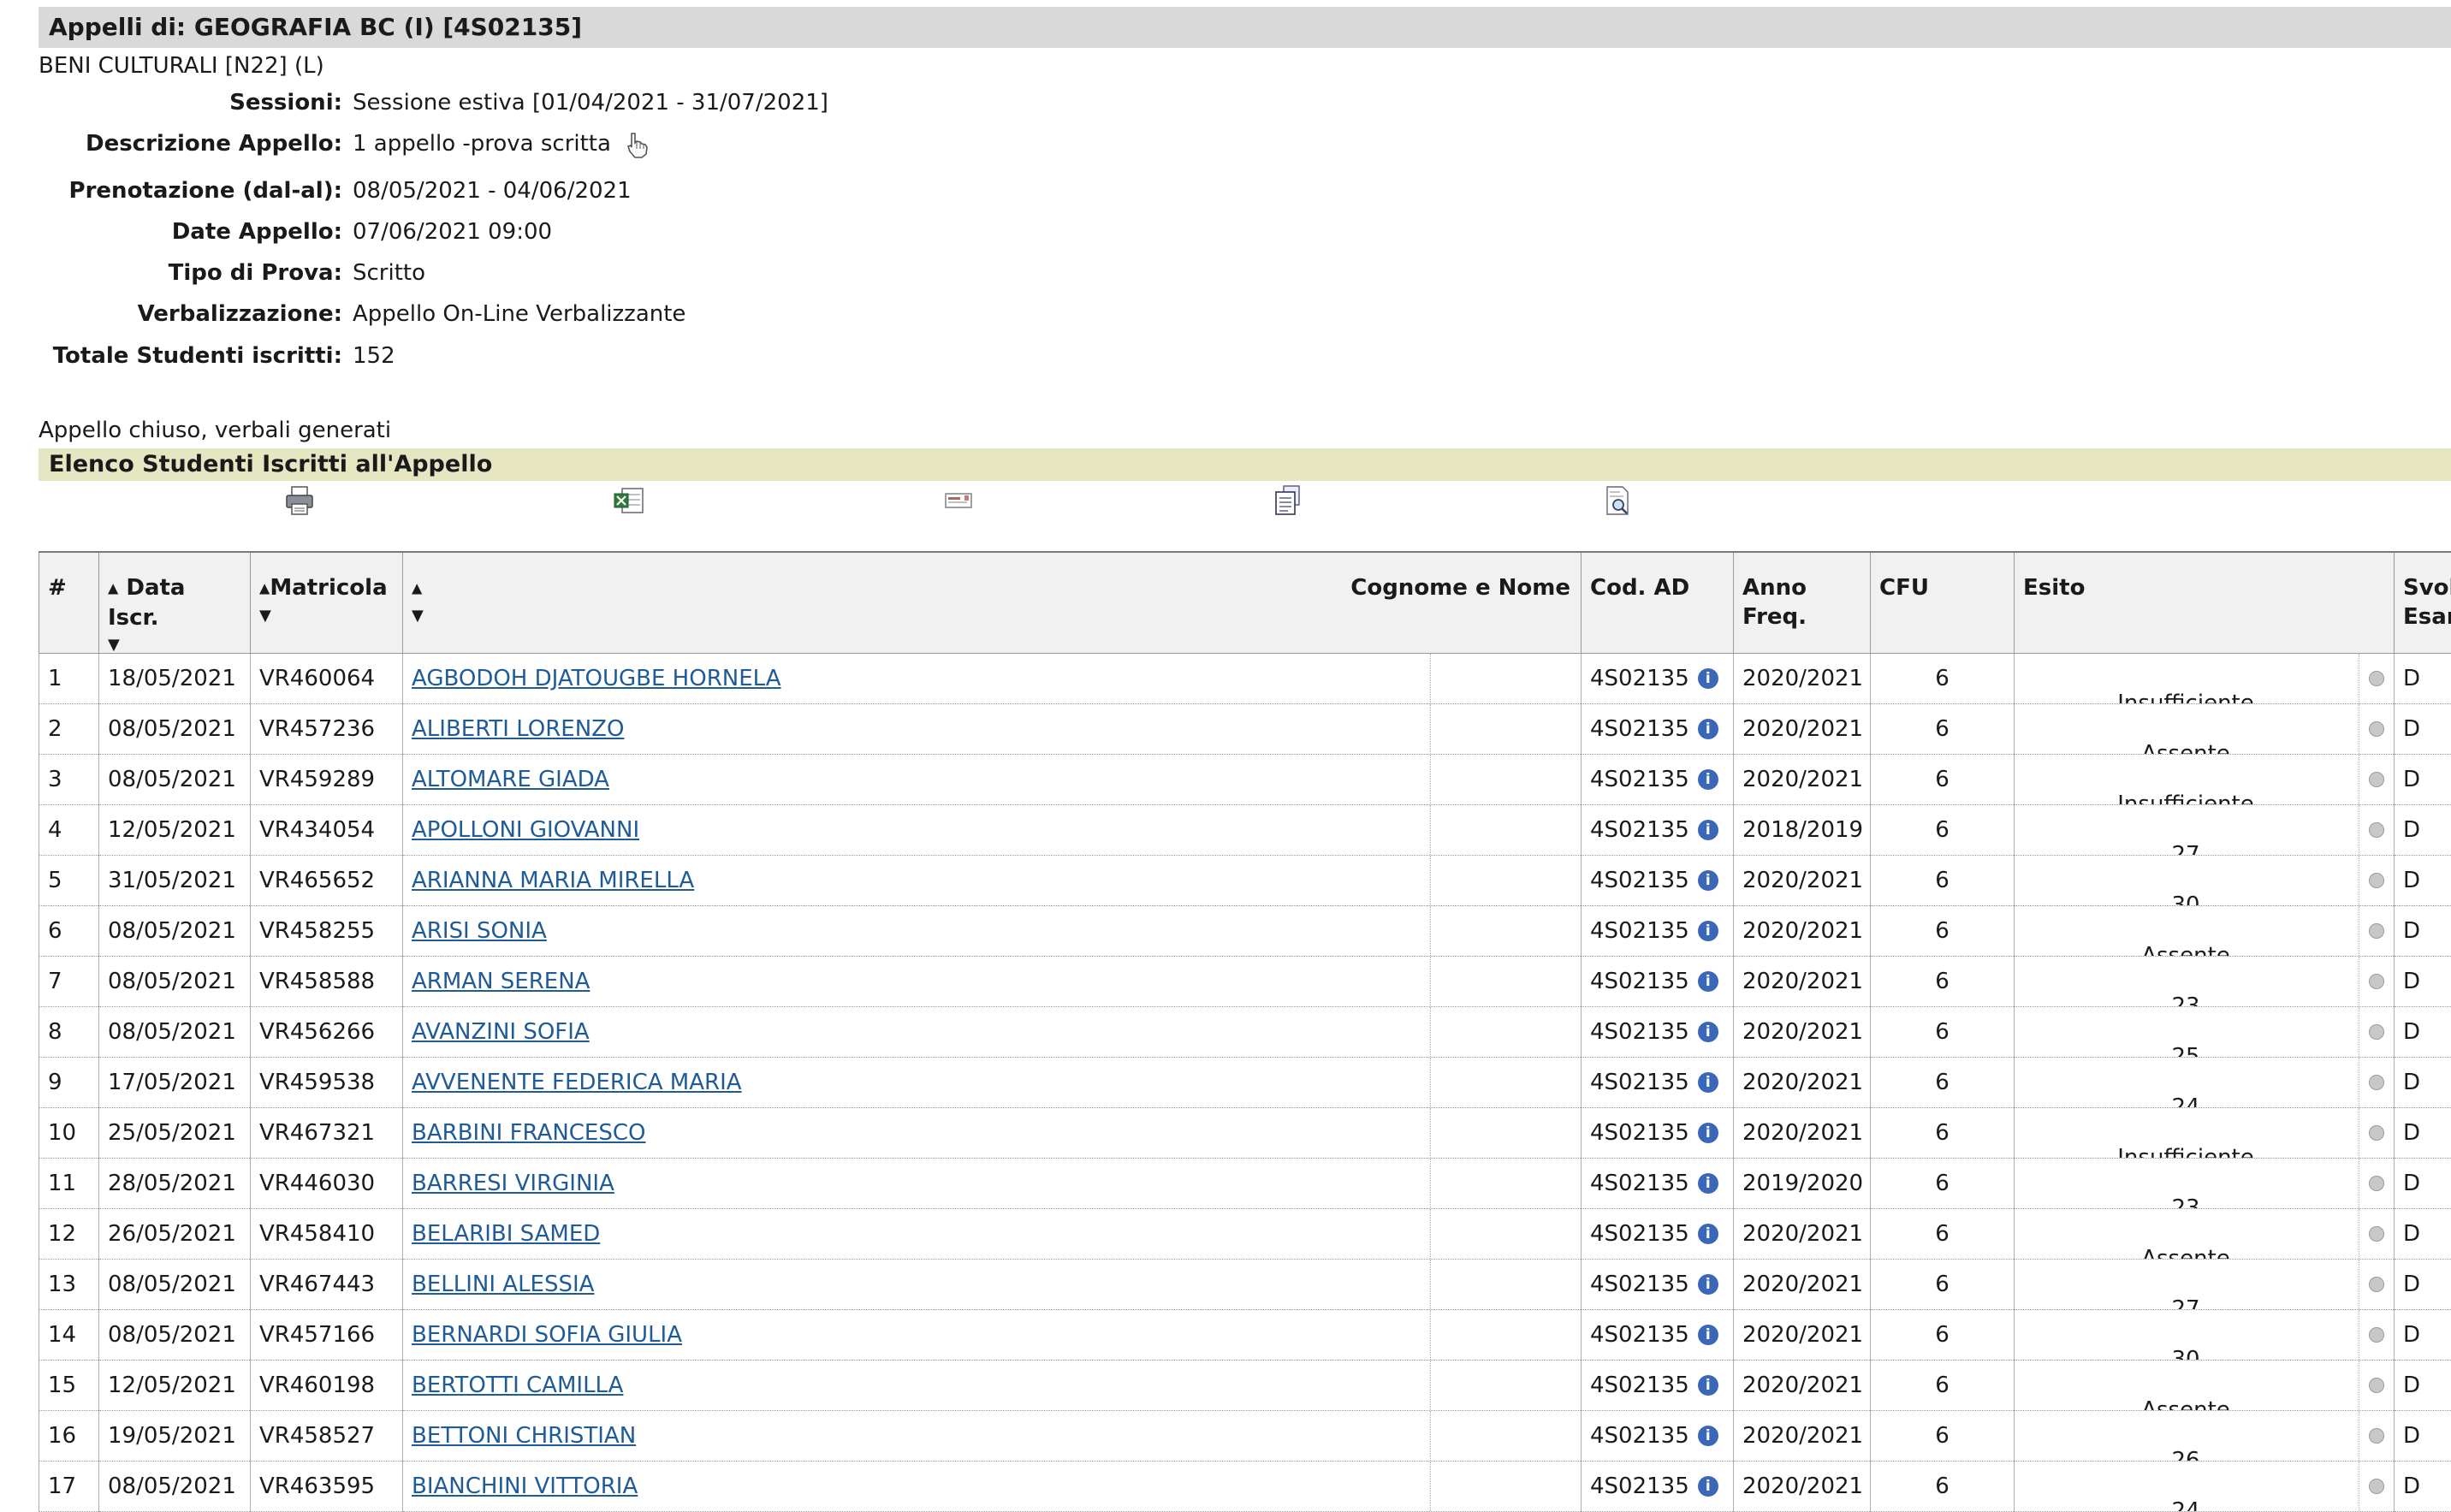  What do you see at coordinates (69, 1435) in the screenshot?
I see `row-number: 16` at bounding box center [69, 1435].